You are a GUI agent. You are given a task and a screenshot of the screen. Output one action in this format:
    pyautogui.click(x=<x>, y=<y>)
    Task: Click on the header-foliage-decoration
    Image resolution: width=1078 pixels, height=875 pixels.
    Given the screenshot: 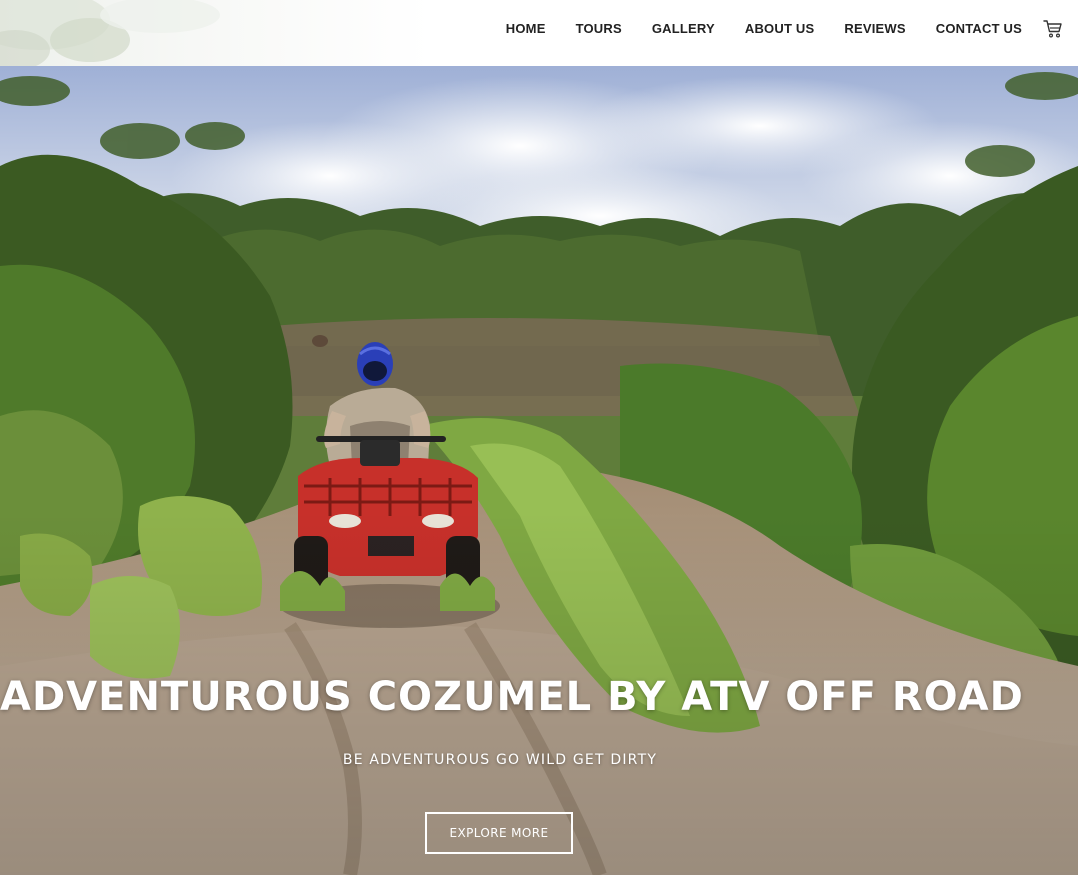 What is the action you would take?
    pyautogui.click(x=110, y=33)
    